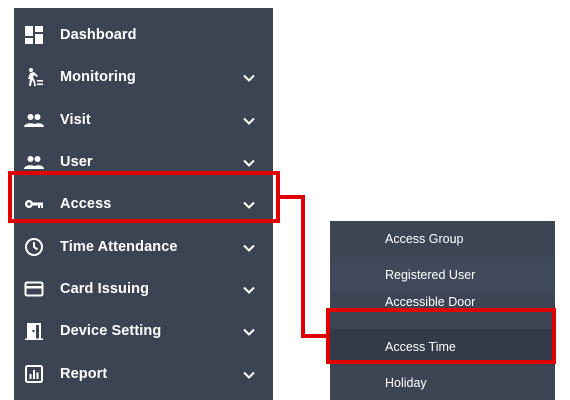 The height and width of the screenshot is (400, 570). What do you see at coordinates (34, 331) in the screenshot?
I see `door-icon` at bounding box center [34, 331].